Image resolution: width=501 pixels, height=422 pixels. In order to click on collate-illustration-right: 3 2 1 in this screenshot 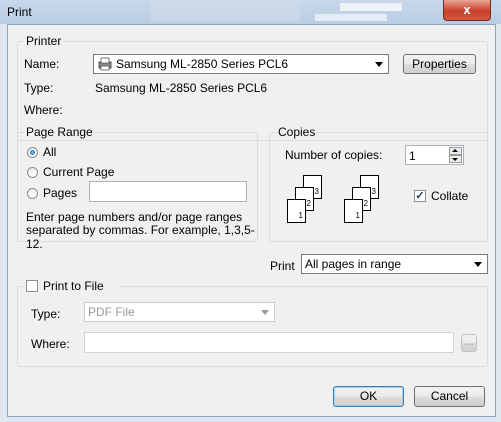, I will do `click(361, 202)`.